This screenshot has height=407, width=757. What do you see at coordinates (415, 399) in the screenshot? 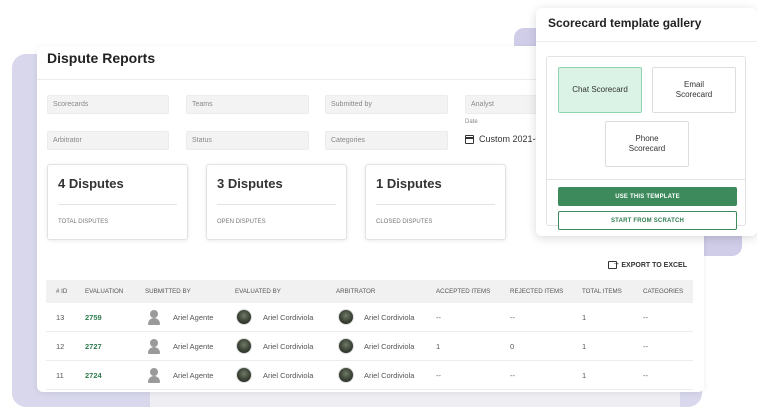
I see `backdrop-strip` at bounding box center [415, 399].